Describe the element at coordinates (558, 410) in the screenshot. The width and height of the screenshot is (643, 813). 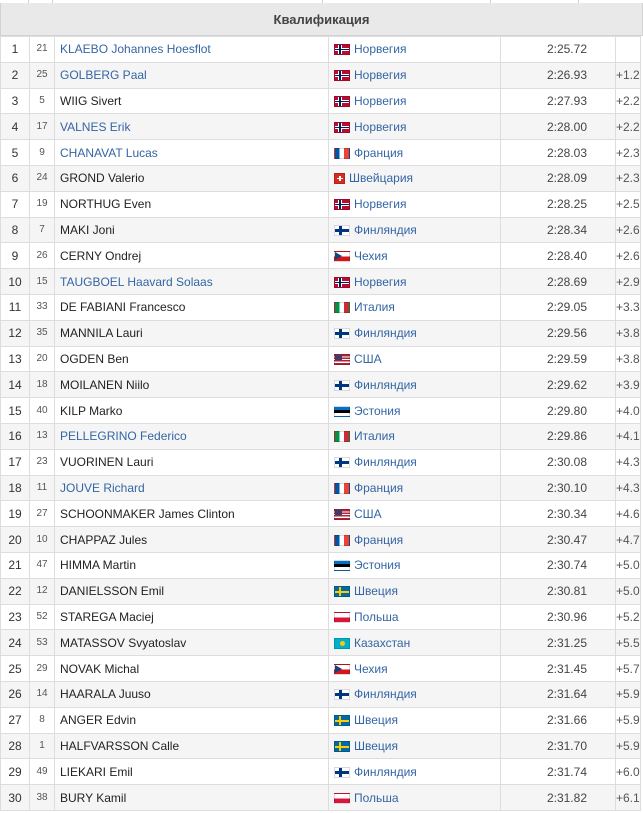
I see `time-cell: 2:29.80` at that location.